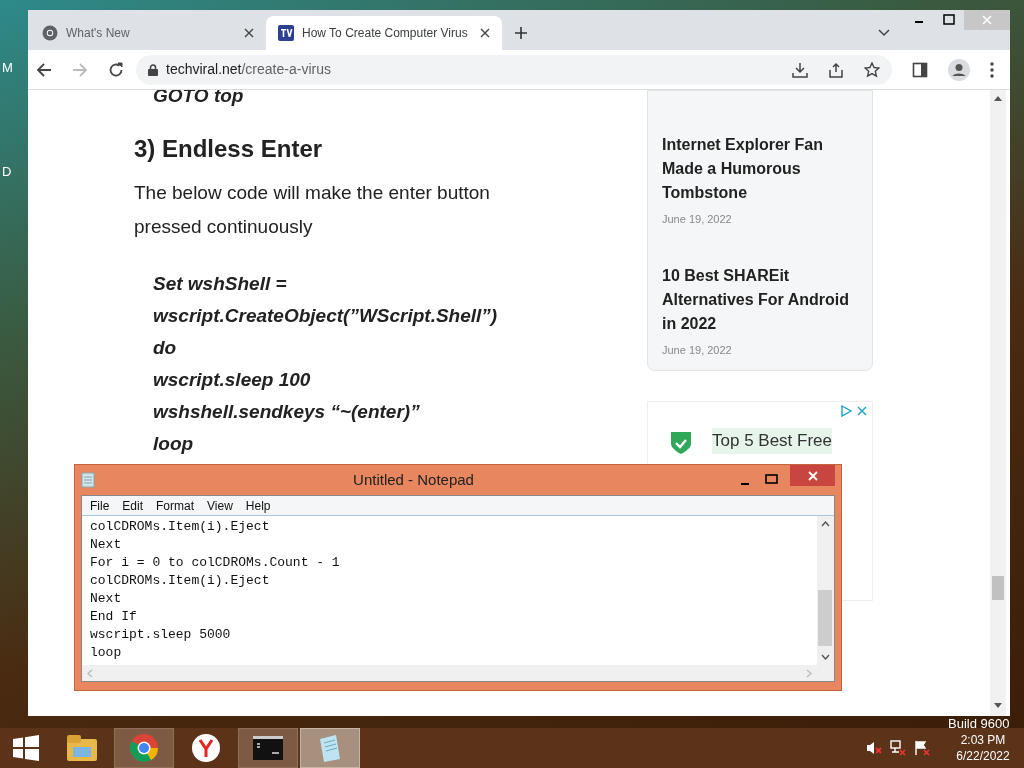  Describe the element at coordinates (521, 33) in the screenshot. I see `new-tab-icon` at that location.